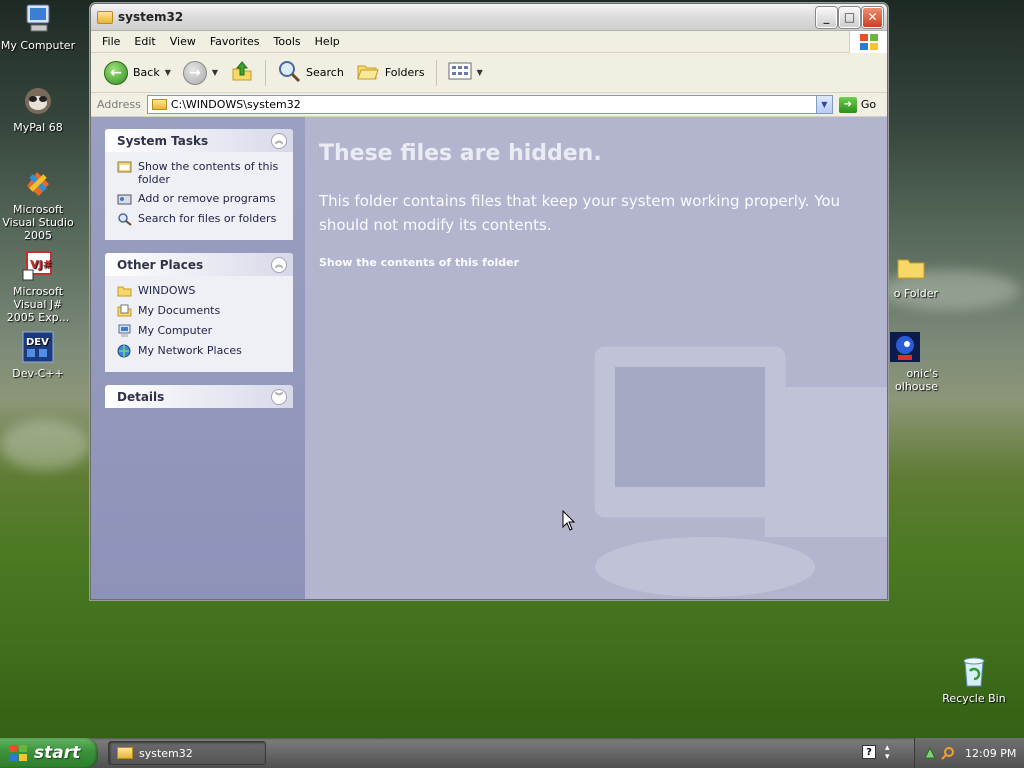 The width and height of the screenshot is (1024, 768). I want to click on show-contents-link: Show the contents of this folder, so click(419, 262).